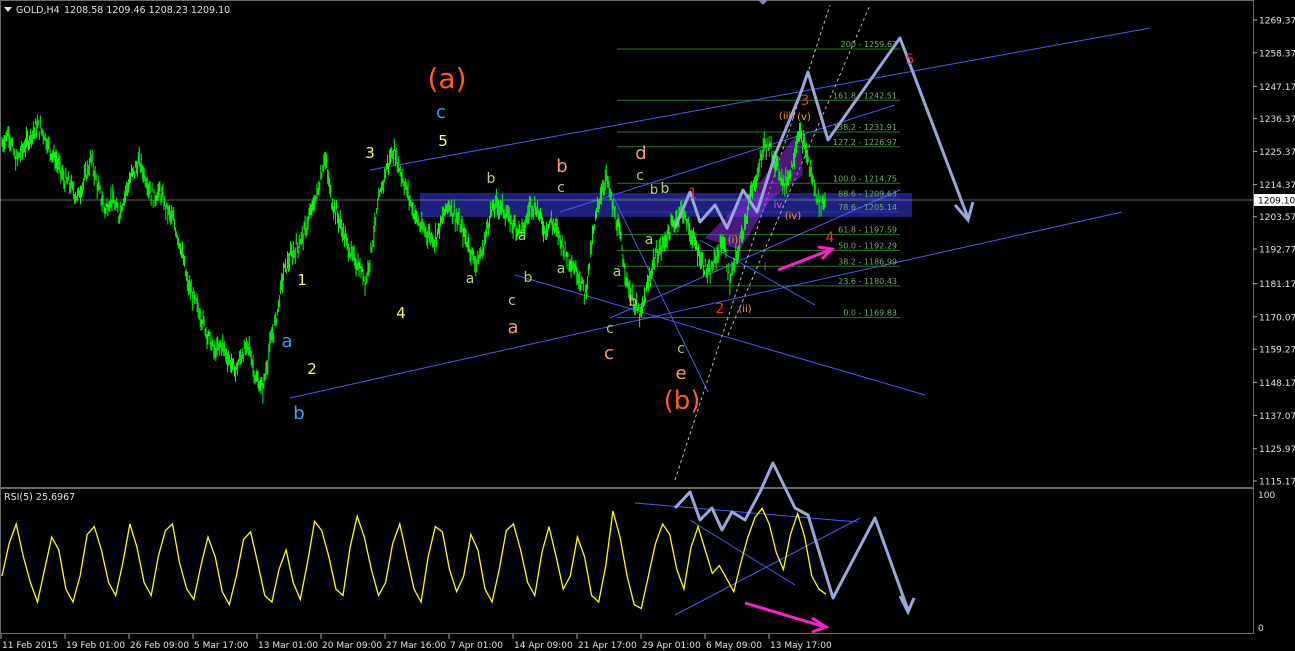  I want to click on wave-label: i, so click(765, 267).